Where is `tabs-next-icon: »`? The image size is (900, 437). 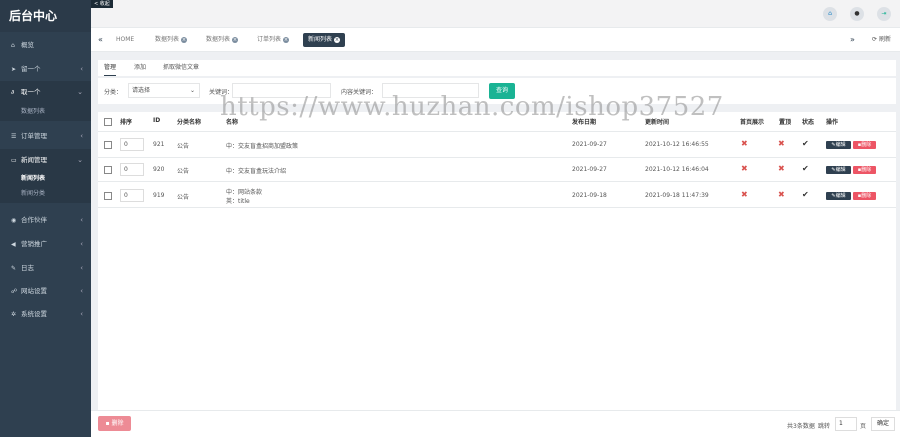 tabs-next-icon: » is located at coordinates (852, 40).